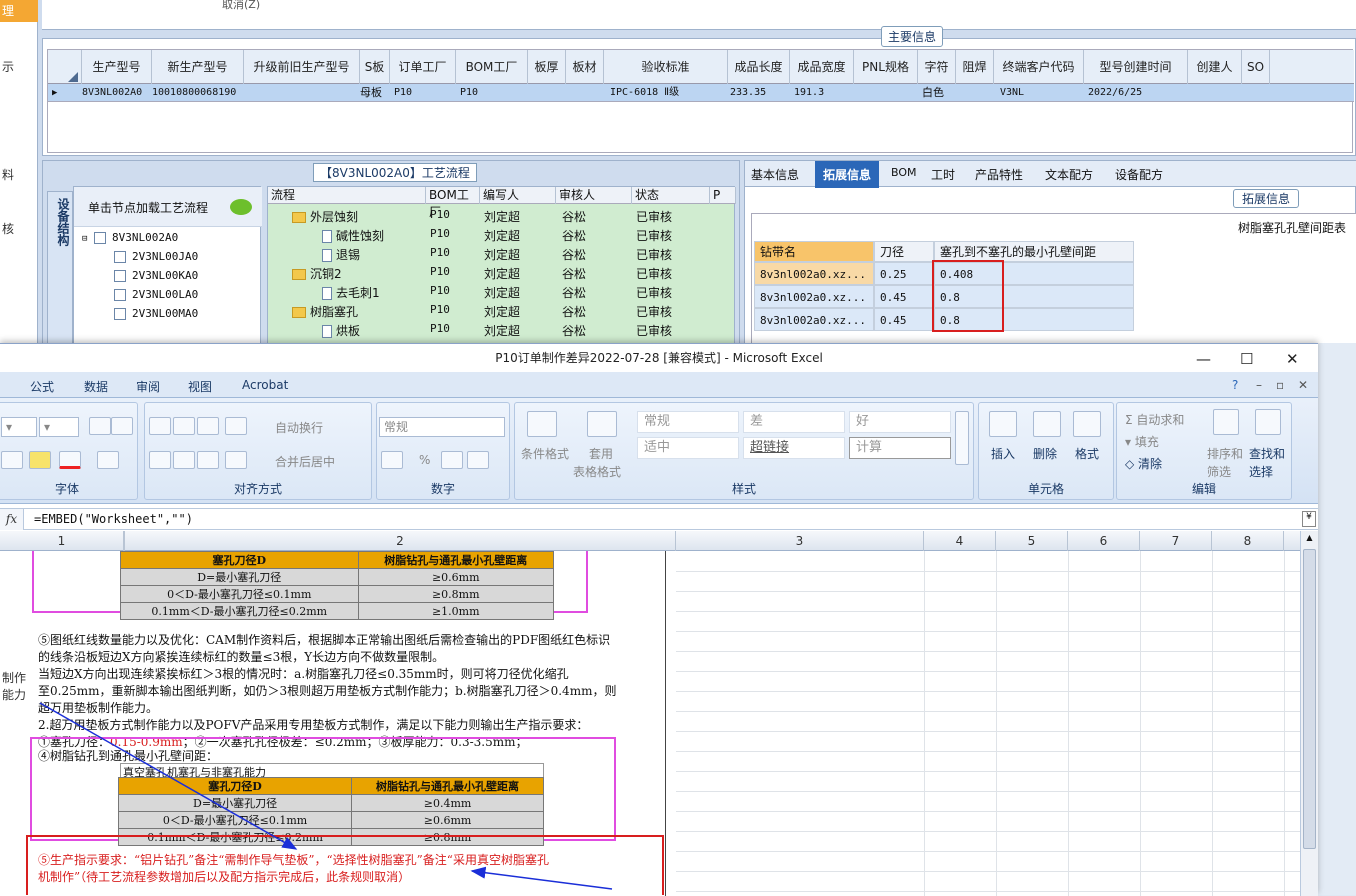 Image resolution: width=1356 pixels, height=896 pixels. What do you see at coordinates (160, 460) in the screenshot?
I see `align-left-icon` at bounding box center [160, 460].